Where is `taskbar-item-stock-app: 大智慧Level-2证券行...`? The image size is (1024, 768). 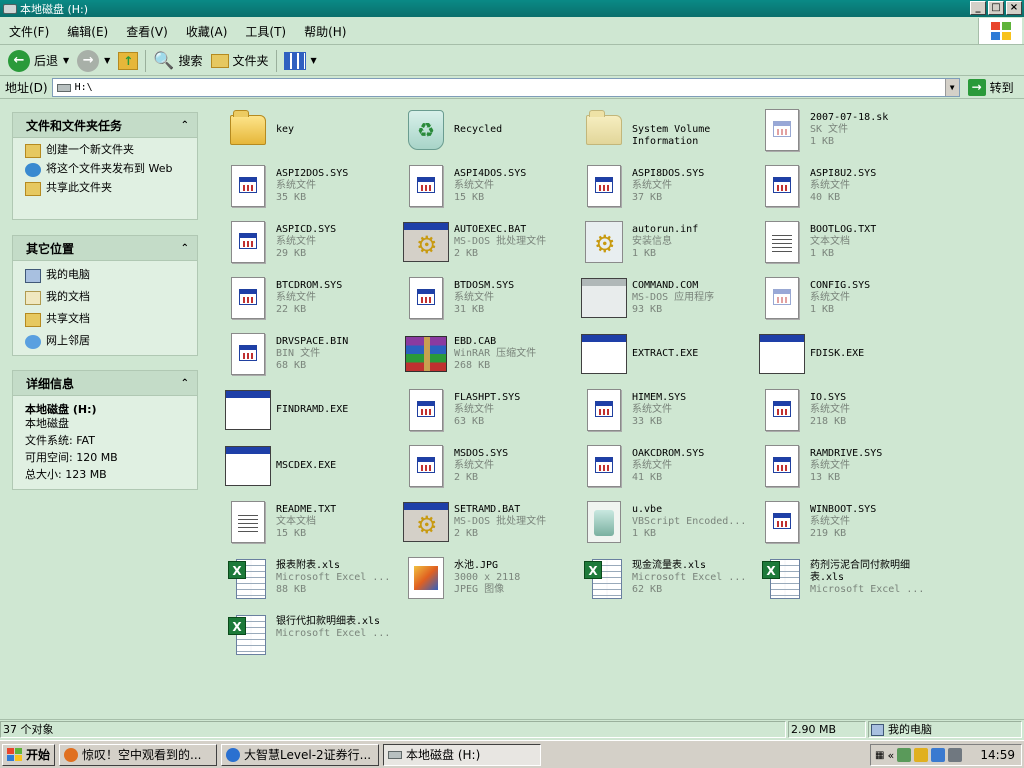 taskbar-item-stock-app: 大智慧Level-2证券行... is located at coordinates (300, 754).